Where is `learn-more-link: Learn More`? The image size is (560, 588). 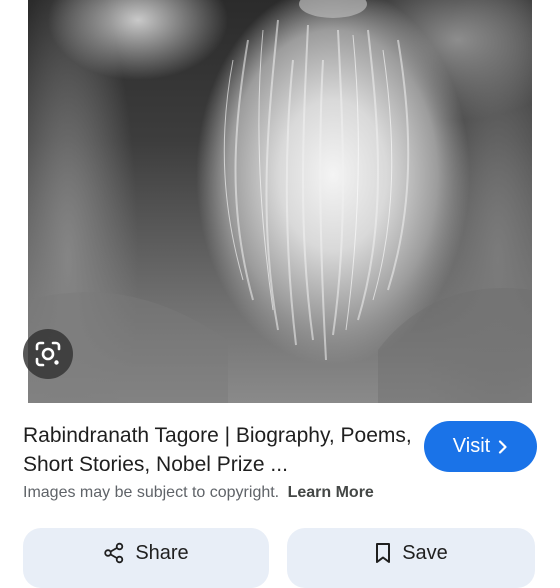
learn-more-link: Learn More is located at coordinates (331, 492).